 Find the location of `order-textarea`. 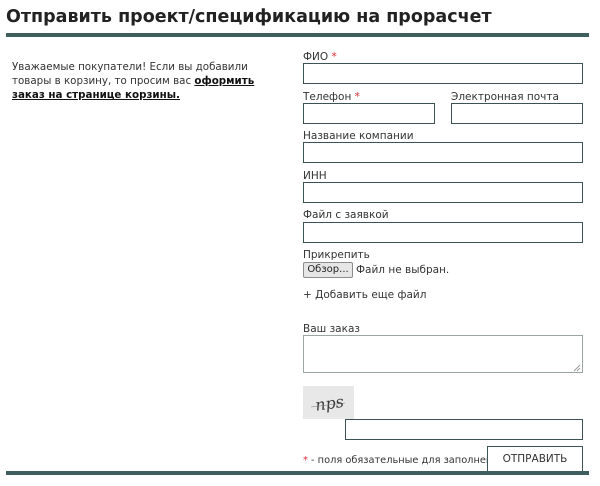

order-textarea is located at coordinates (443, 354).